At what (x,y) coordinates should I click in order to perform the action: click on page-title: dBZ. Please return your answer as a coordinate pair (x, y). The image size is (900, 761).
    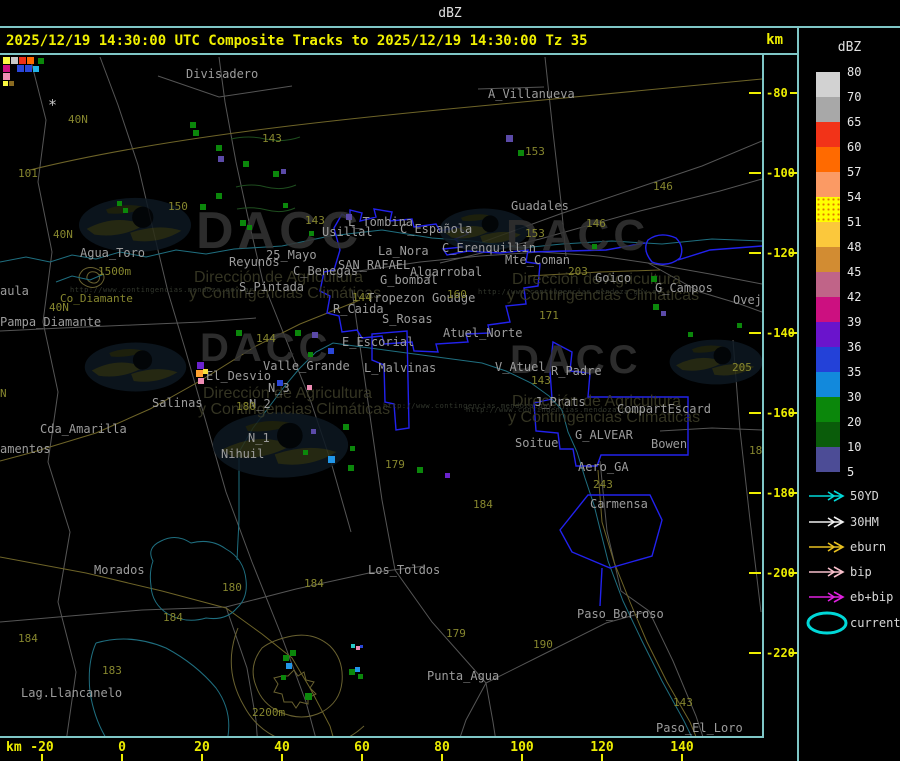
    Looking at the image, I should click on (450, 13).